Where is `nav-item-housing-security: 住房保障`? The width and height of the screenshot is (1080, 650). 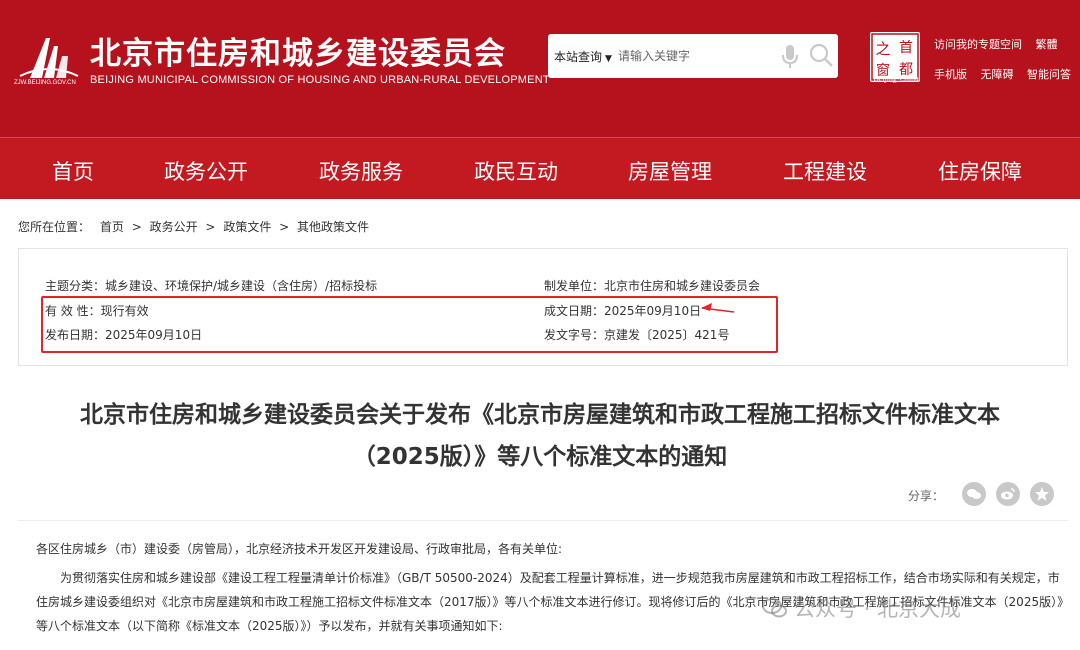 nav-item-housing-security: 住房保障 is located at coordinates (980, 171).